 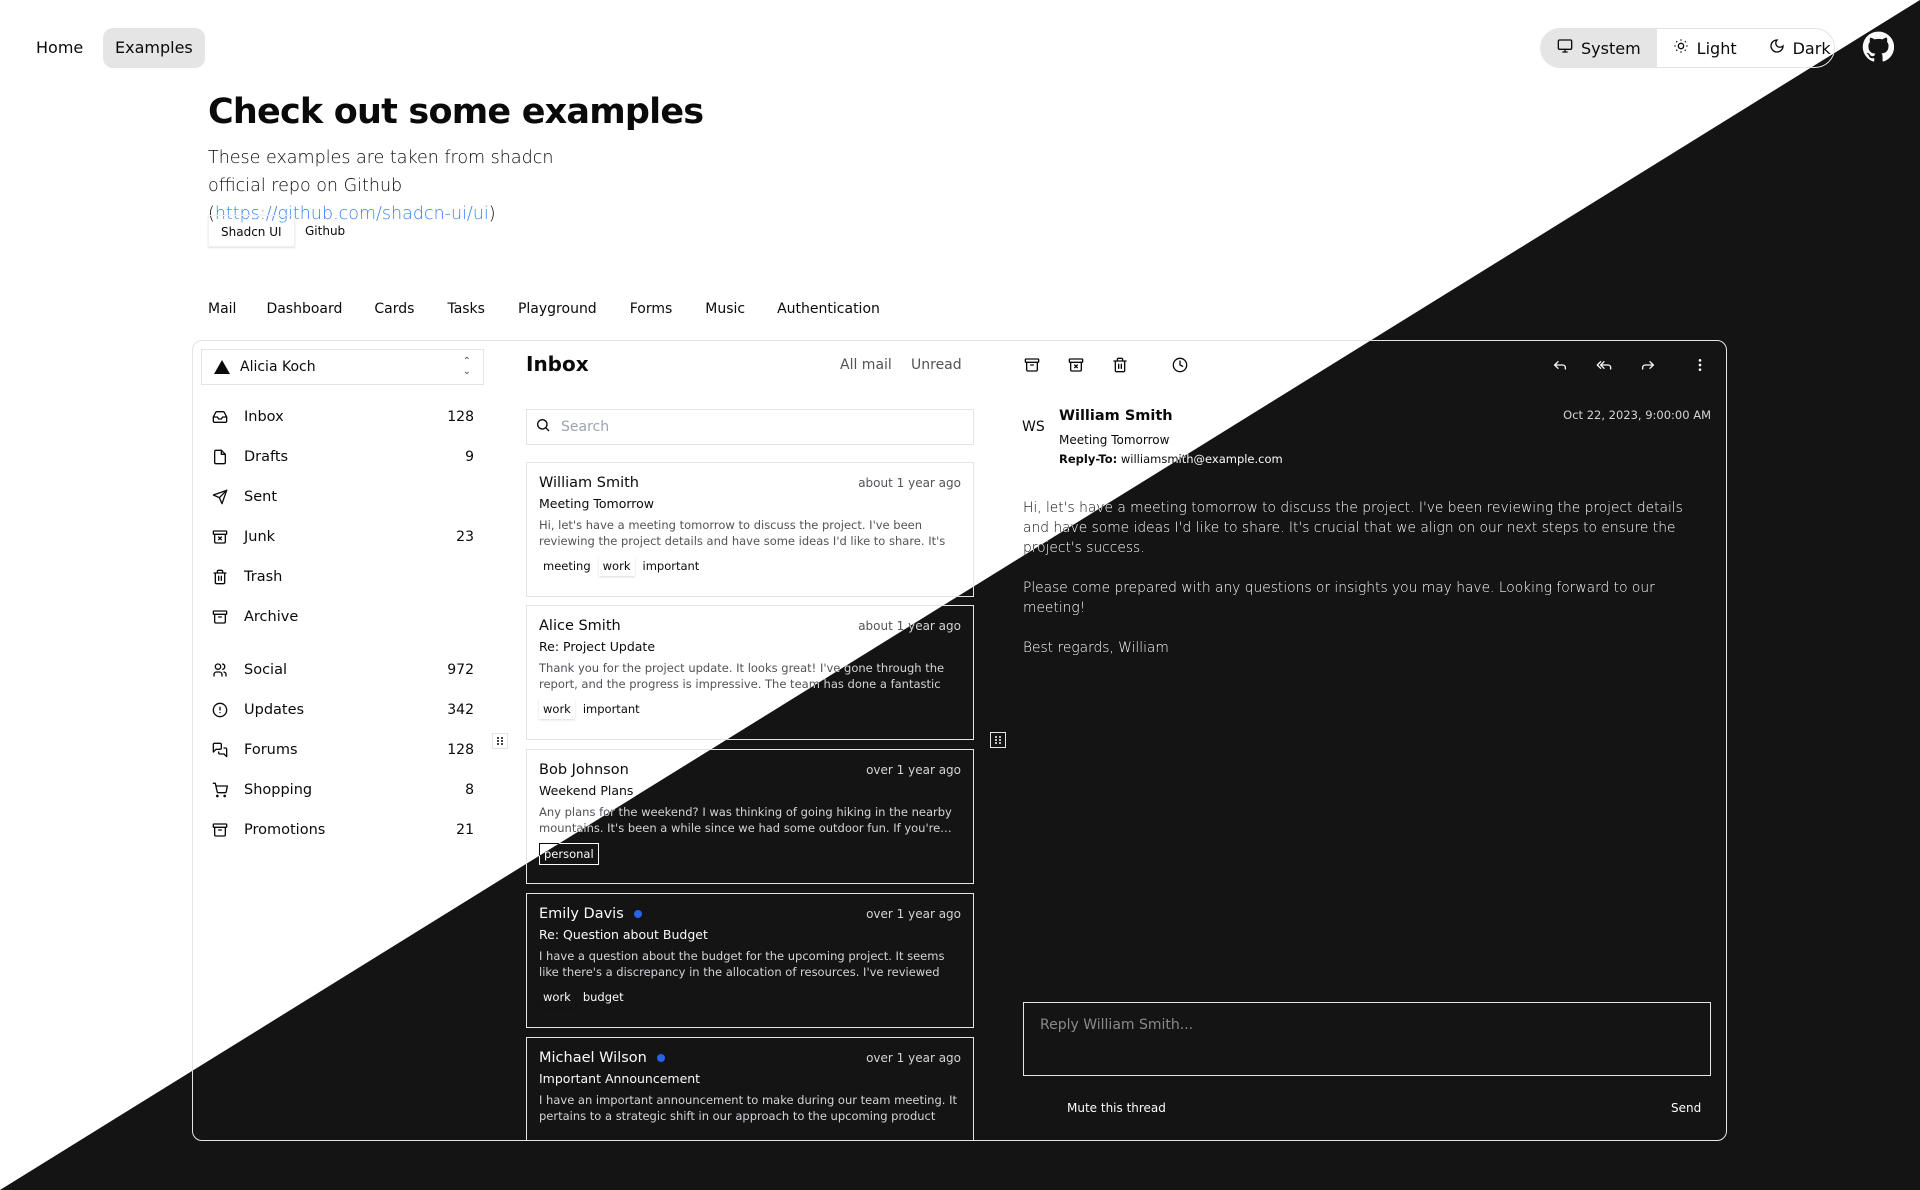 I want to click on sidebar-item-promotions: Promotions 21, so click(x=343, y=830).